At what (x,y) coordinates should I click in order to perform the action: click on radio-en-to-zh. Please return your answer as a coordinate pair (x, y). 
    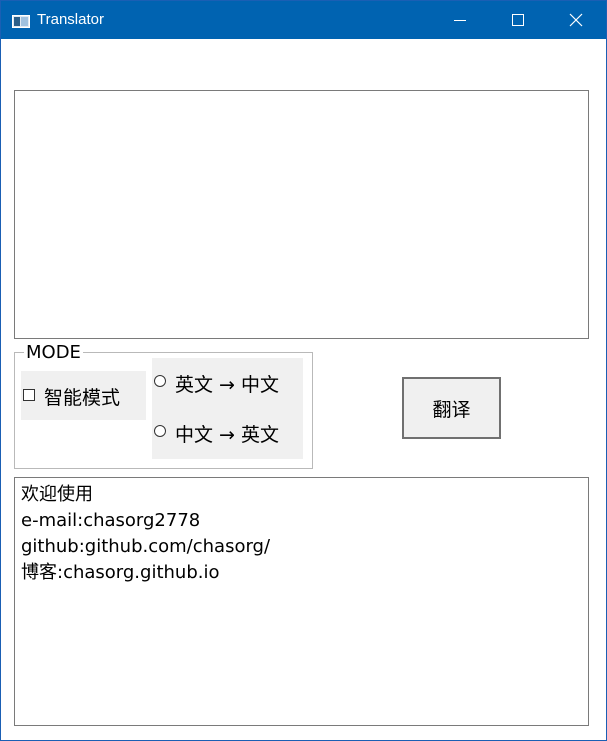
    Looking at the image, I should click on (160, 381).